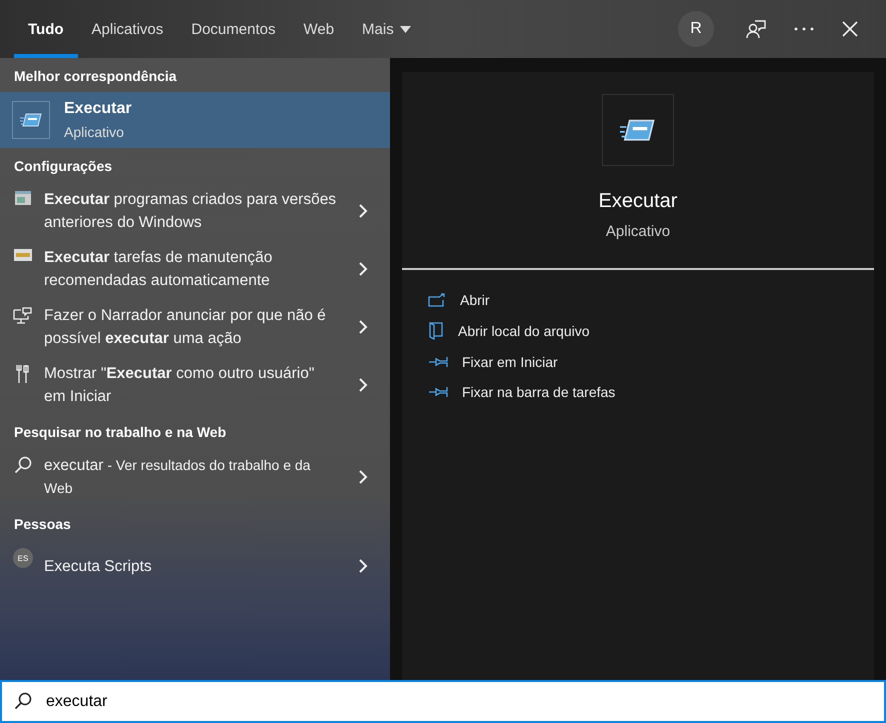  Describe the element at coordinates (638, 300) in the screenshot. I see `action-link: Abrir` at that location.